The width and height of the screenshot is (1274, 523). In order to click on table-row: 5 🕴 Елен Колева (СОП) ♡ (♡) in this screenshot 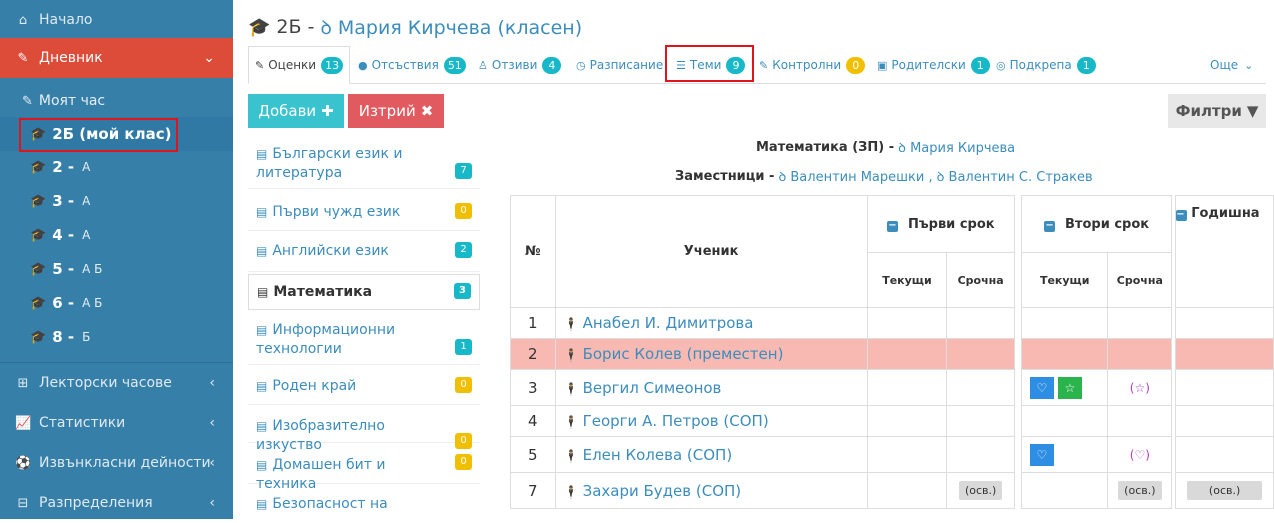, I will do `click(892, 454)`.